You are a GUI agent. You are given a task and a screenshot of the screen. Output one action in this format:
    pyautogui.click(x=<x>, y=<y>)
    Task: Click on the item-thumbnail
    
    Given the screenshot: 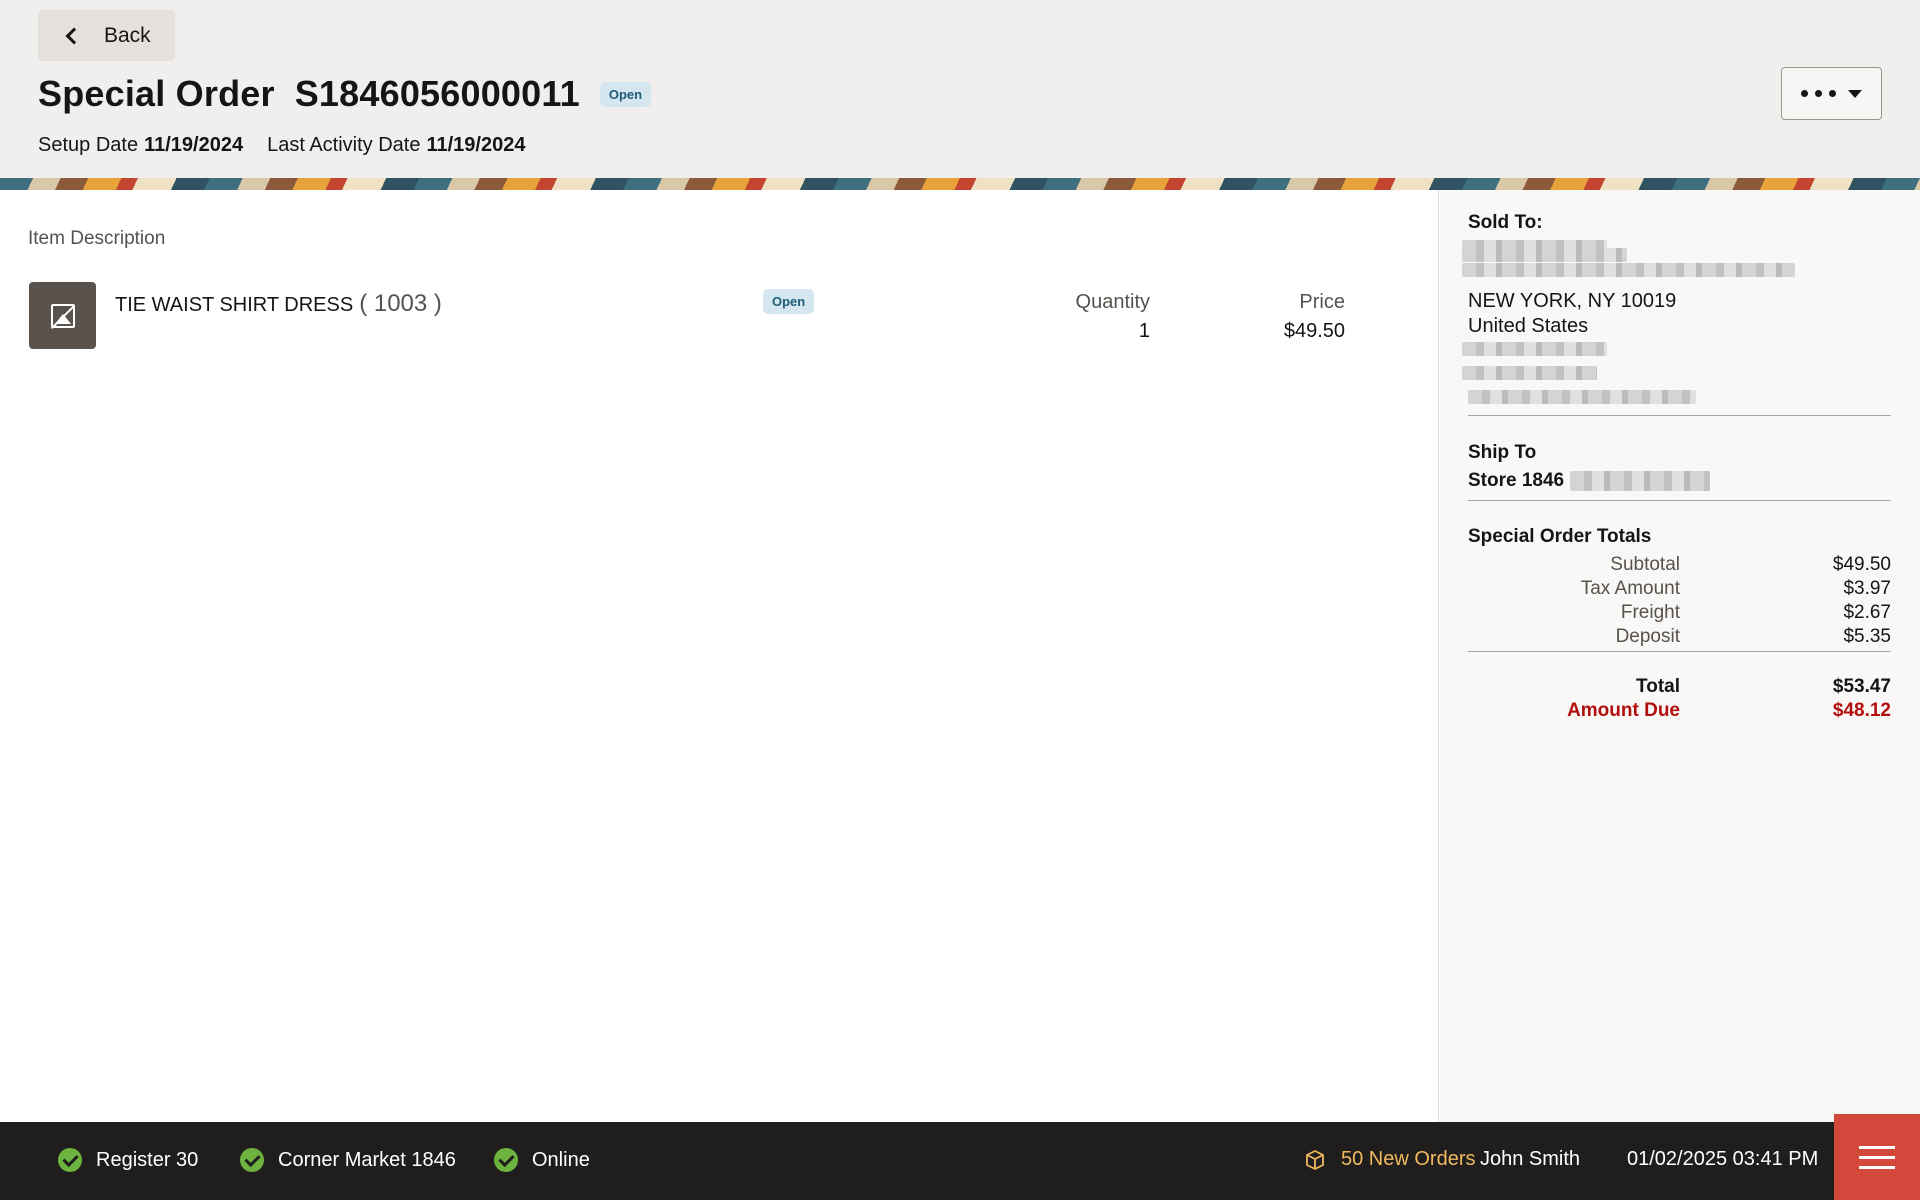 What is the action you would take?
    pyautogui.click(x=62, y=315)
    